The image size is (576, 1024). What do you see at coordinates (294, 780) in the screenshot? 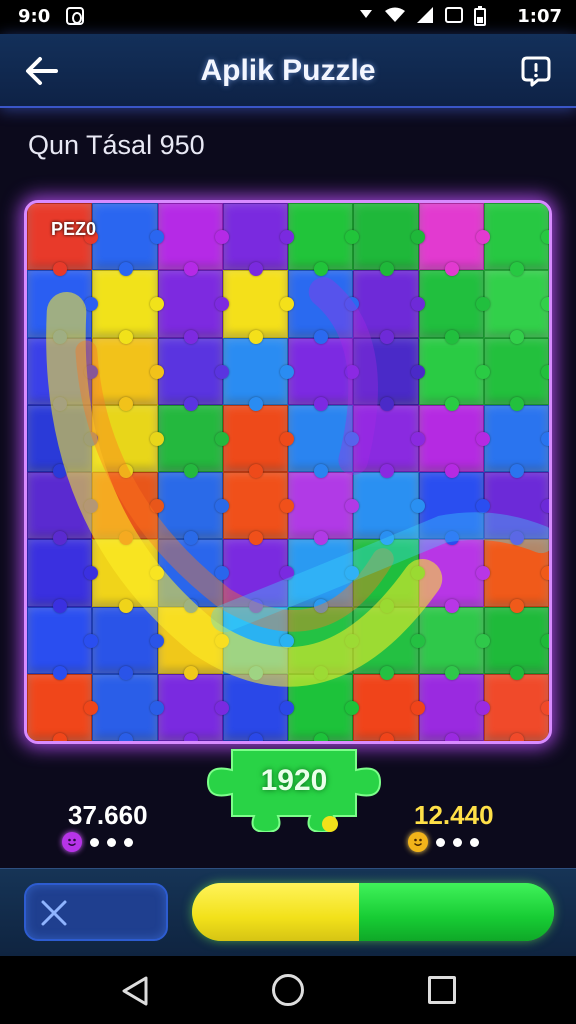
I see `center-piece-value: 1920` at bounding box center [294, 780].